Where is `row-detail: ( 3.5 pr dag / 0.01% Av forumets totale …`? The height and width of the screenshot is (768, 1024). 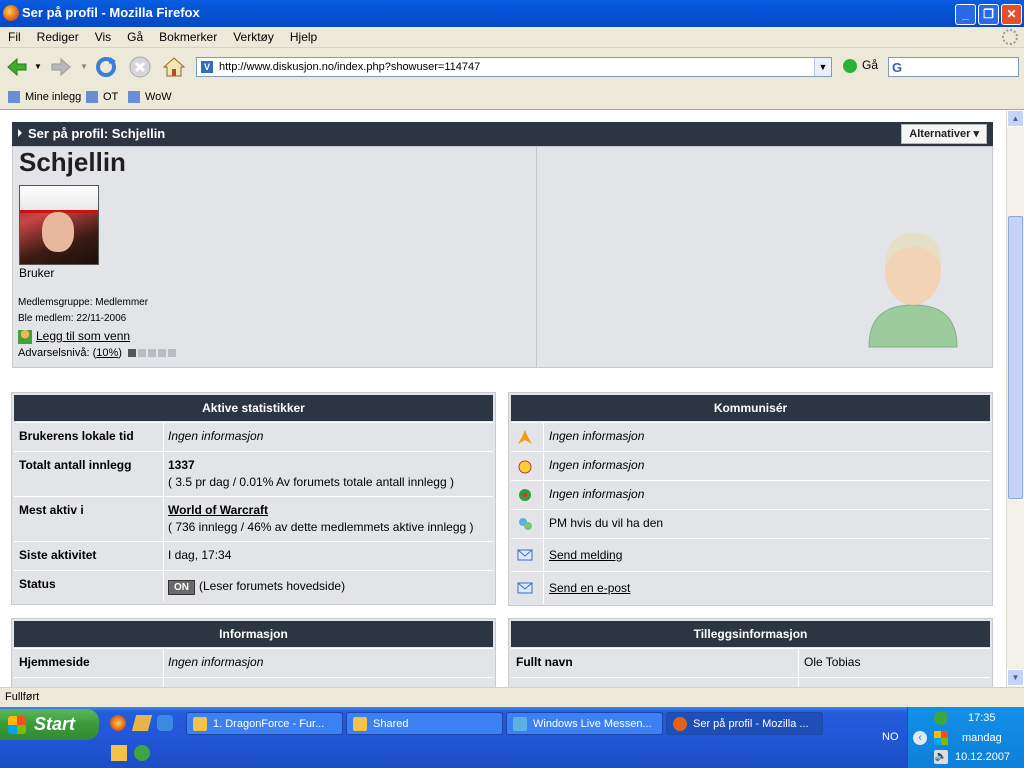
row-detail: ( 3.5 pr dag / 0.01% Av forumets totale … is located at coordinates (311, 482).